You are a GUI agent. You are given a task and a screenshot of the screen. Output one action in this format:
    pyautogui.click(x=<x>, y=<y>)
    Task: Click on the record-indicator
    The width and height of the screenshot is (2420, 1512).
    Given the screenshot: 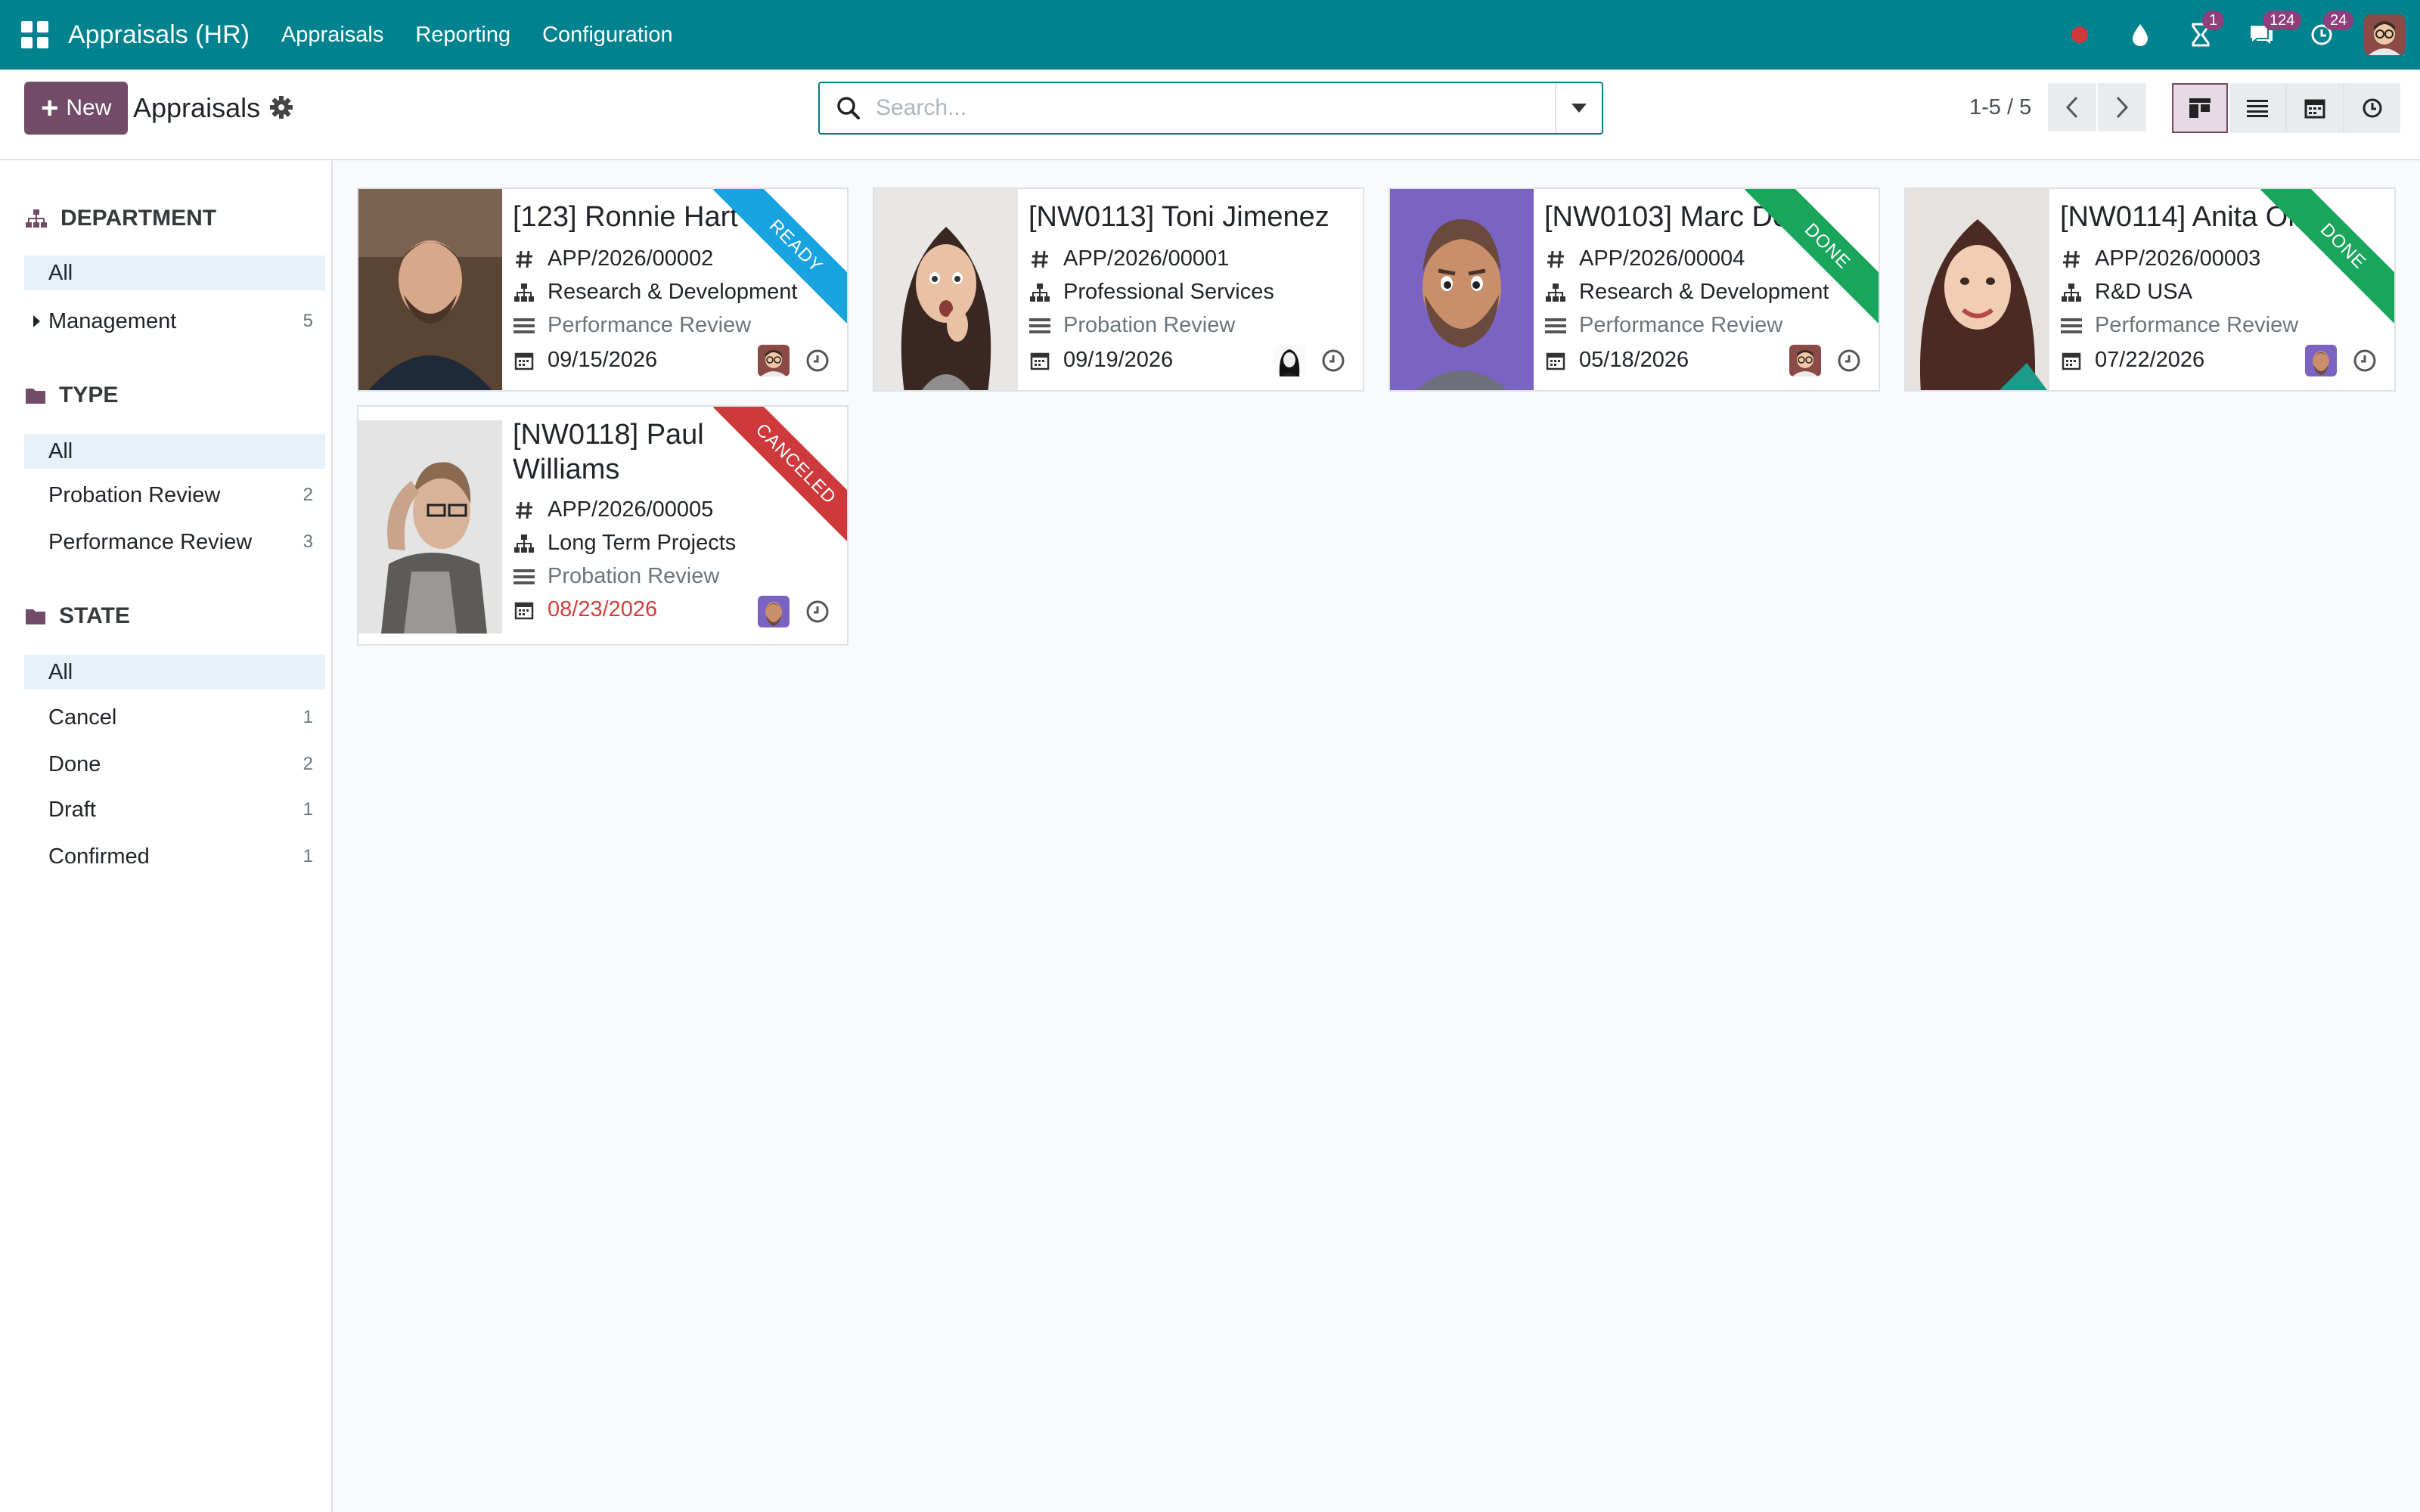 What is the action you would take?
    pyautogui.click(x=2080, y=35)
    